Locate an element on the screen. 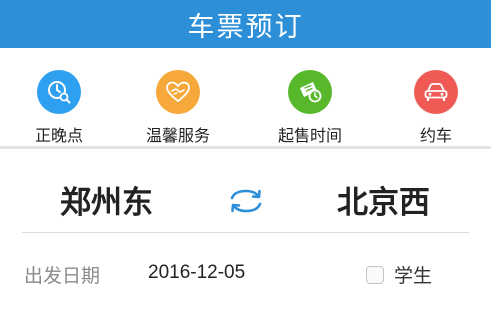 This screenshot has width=491, height=317. shortcut-label: 约车 is located at coordinates (435, 135).